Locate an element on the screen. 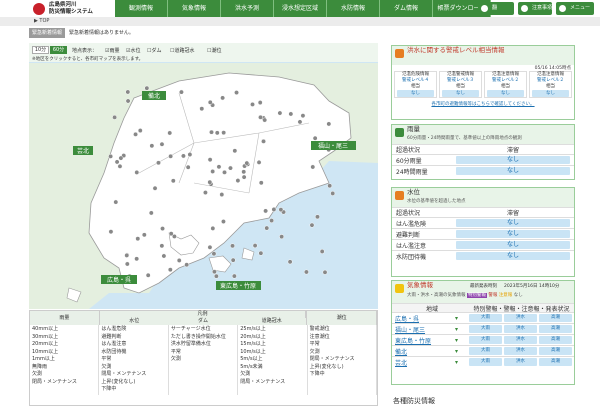 This screenshot has height=410, width=600. nav-flood-forecast: 洪水予測 is located at coordinates (247, 8).